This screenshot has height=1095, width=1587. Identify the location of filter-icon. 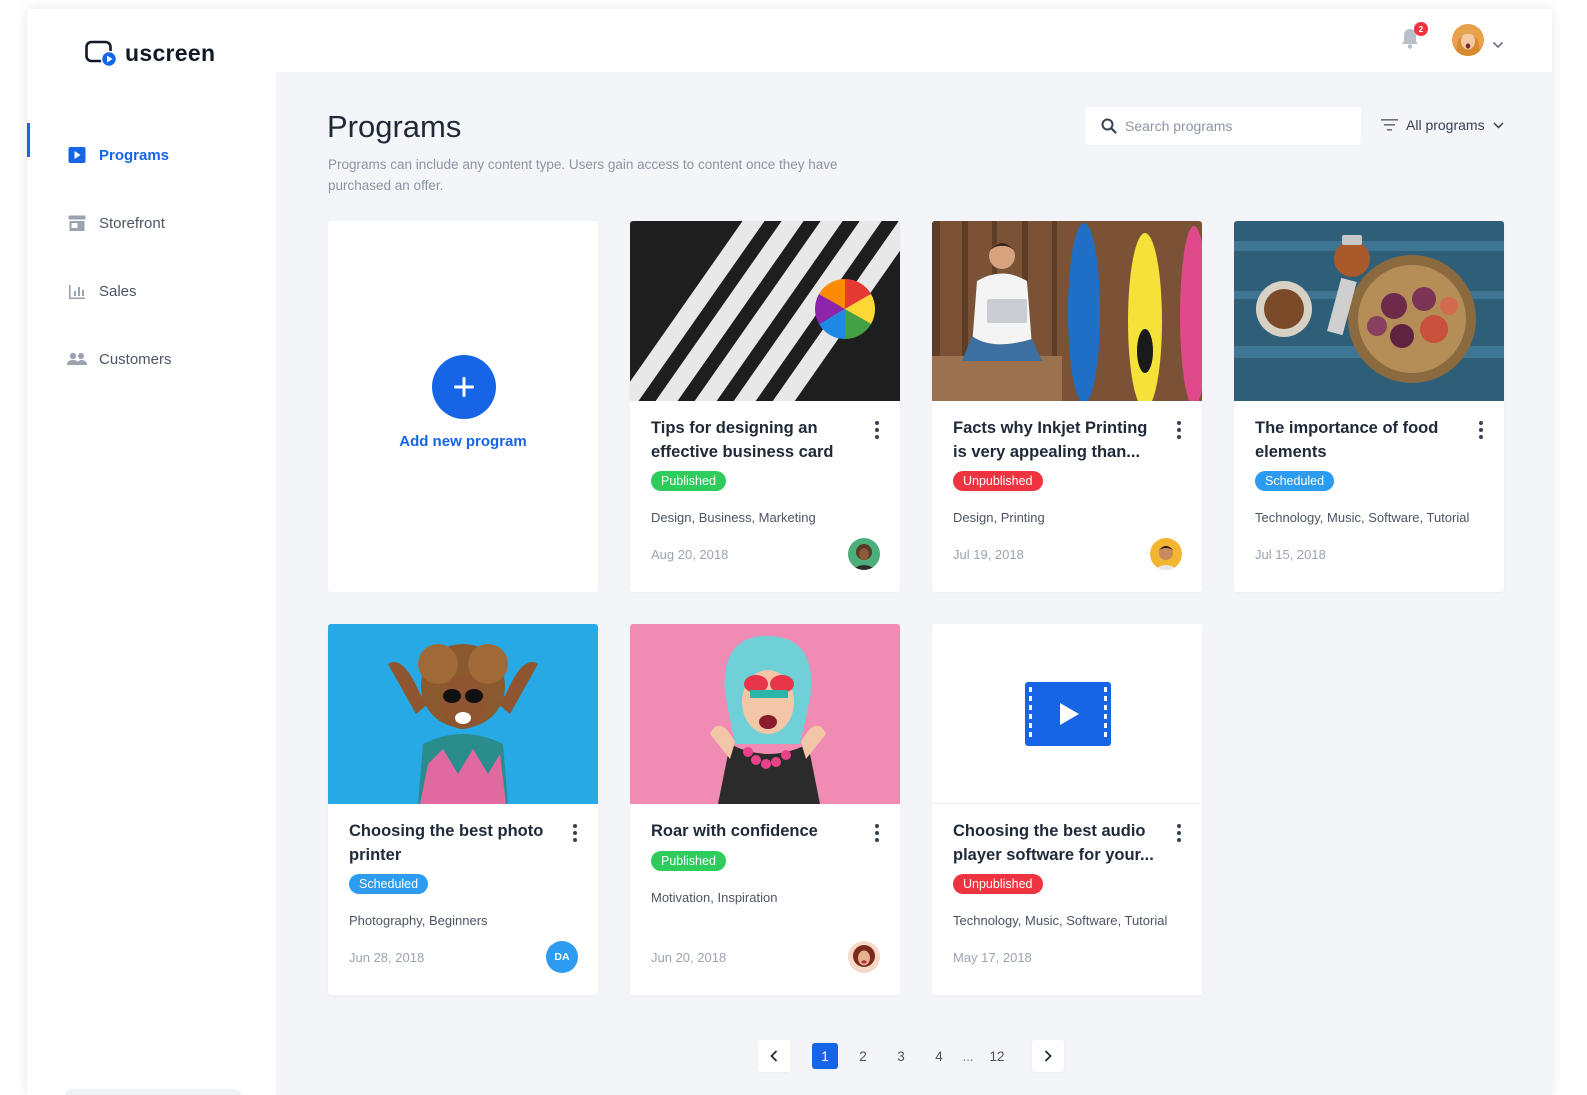
(1389, 125).